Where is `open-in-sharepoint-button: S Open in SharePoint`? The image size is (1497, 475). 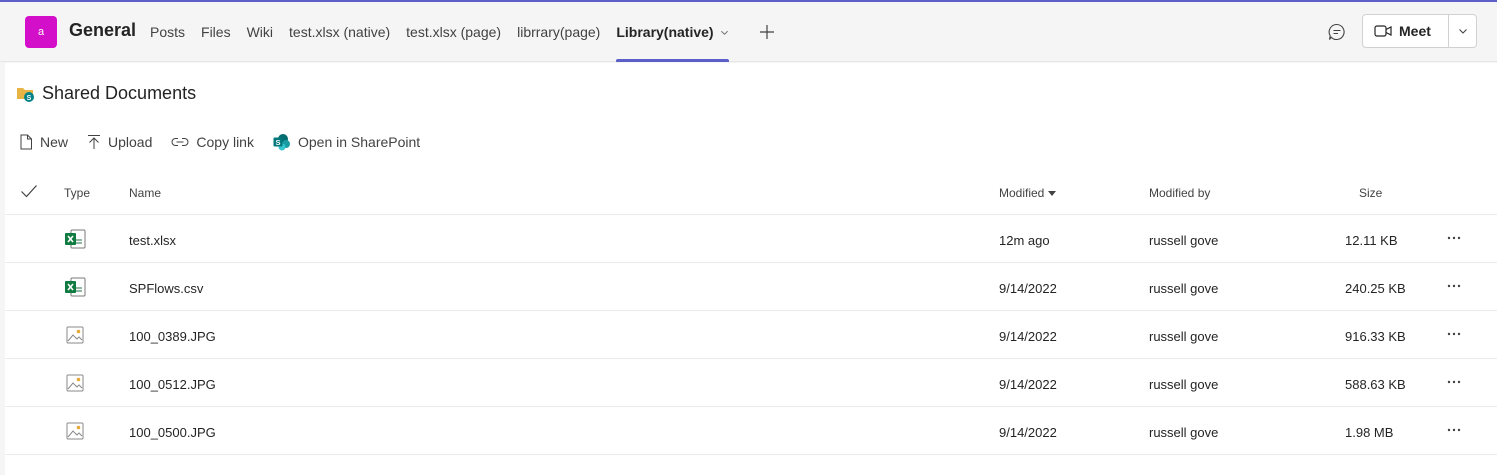
open-in-sharepoint-button: S Open in SharePoint is located at coordinates (346, 142).